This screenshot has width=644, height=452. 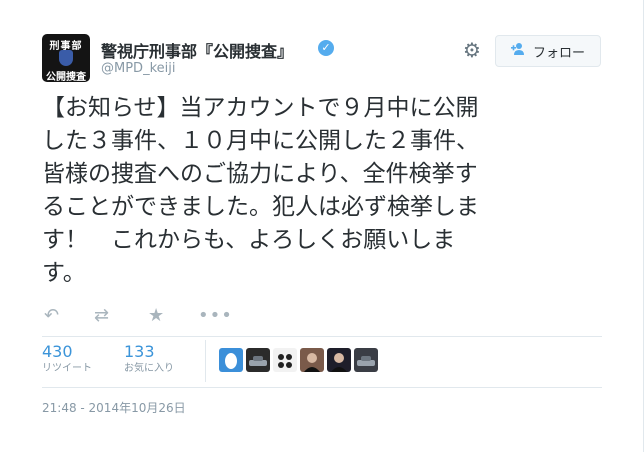 I want to click on add-person-icon, so click(x=518, y=51).